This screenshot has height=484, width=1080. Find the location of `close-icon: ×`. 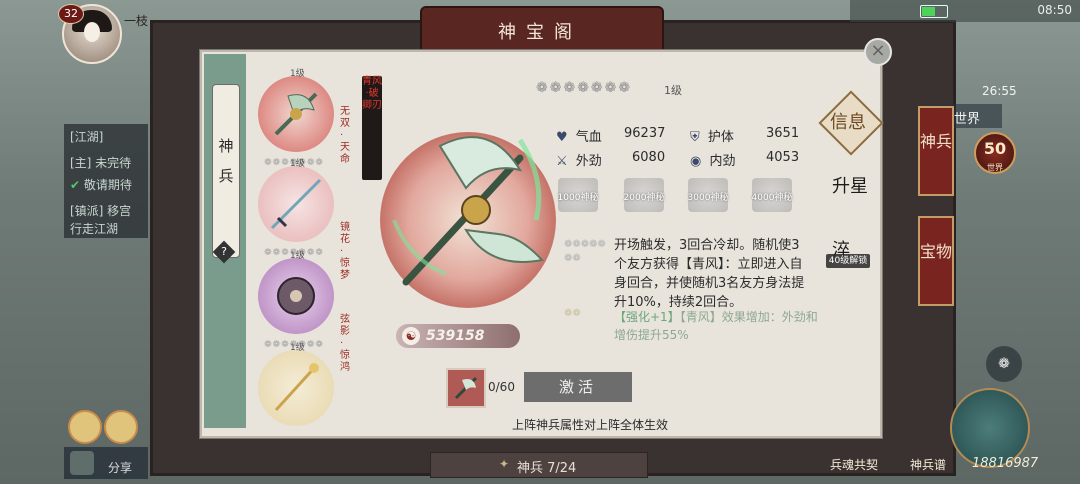

close-icon: × is located at coordinates (878, 50).